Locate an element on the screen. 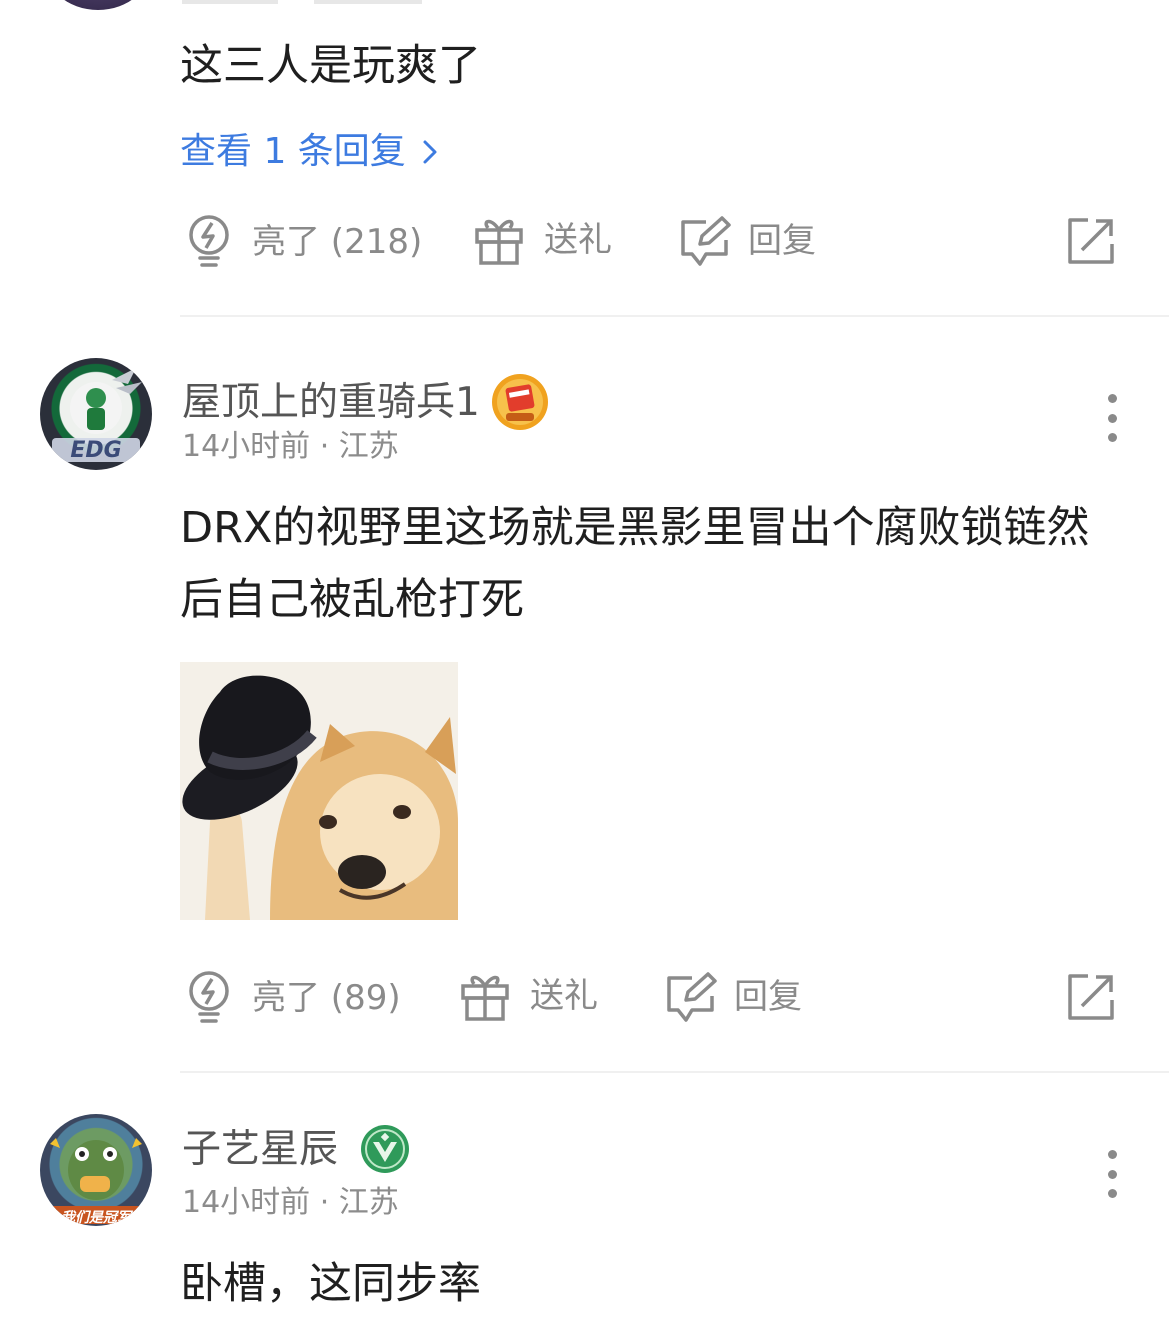 This screenshot has height=1320, width=1169. like-button: 亮了 (89) is located at coordinates (293, 998).